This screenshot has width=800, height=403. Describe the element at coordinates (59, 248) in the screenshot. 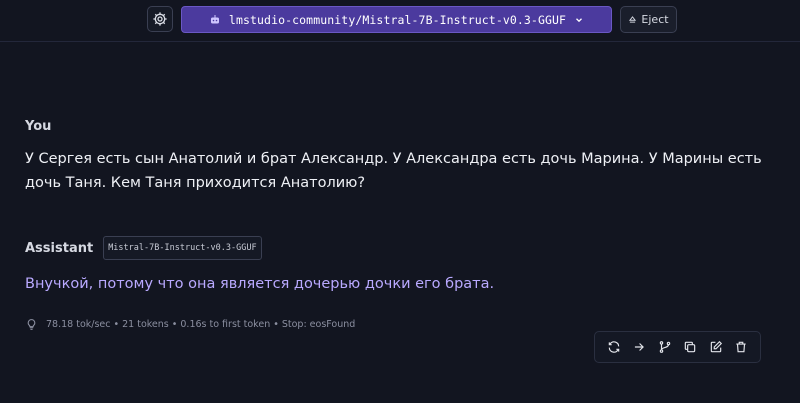

I see `assistant-label: Assistant` at that location.